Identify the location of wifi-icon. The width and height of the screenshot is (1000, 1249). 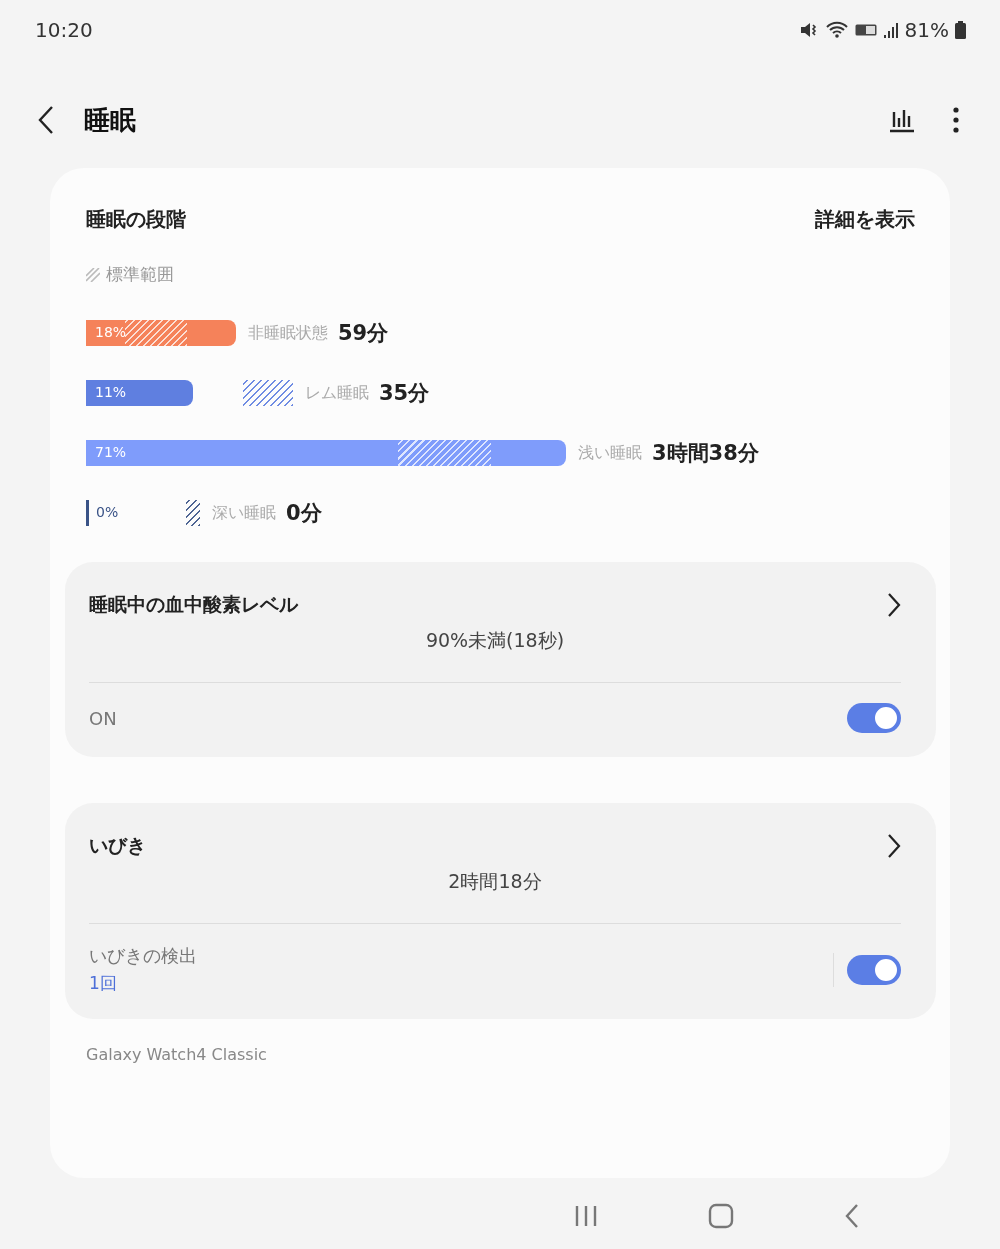
(836, 30).